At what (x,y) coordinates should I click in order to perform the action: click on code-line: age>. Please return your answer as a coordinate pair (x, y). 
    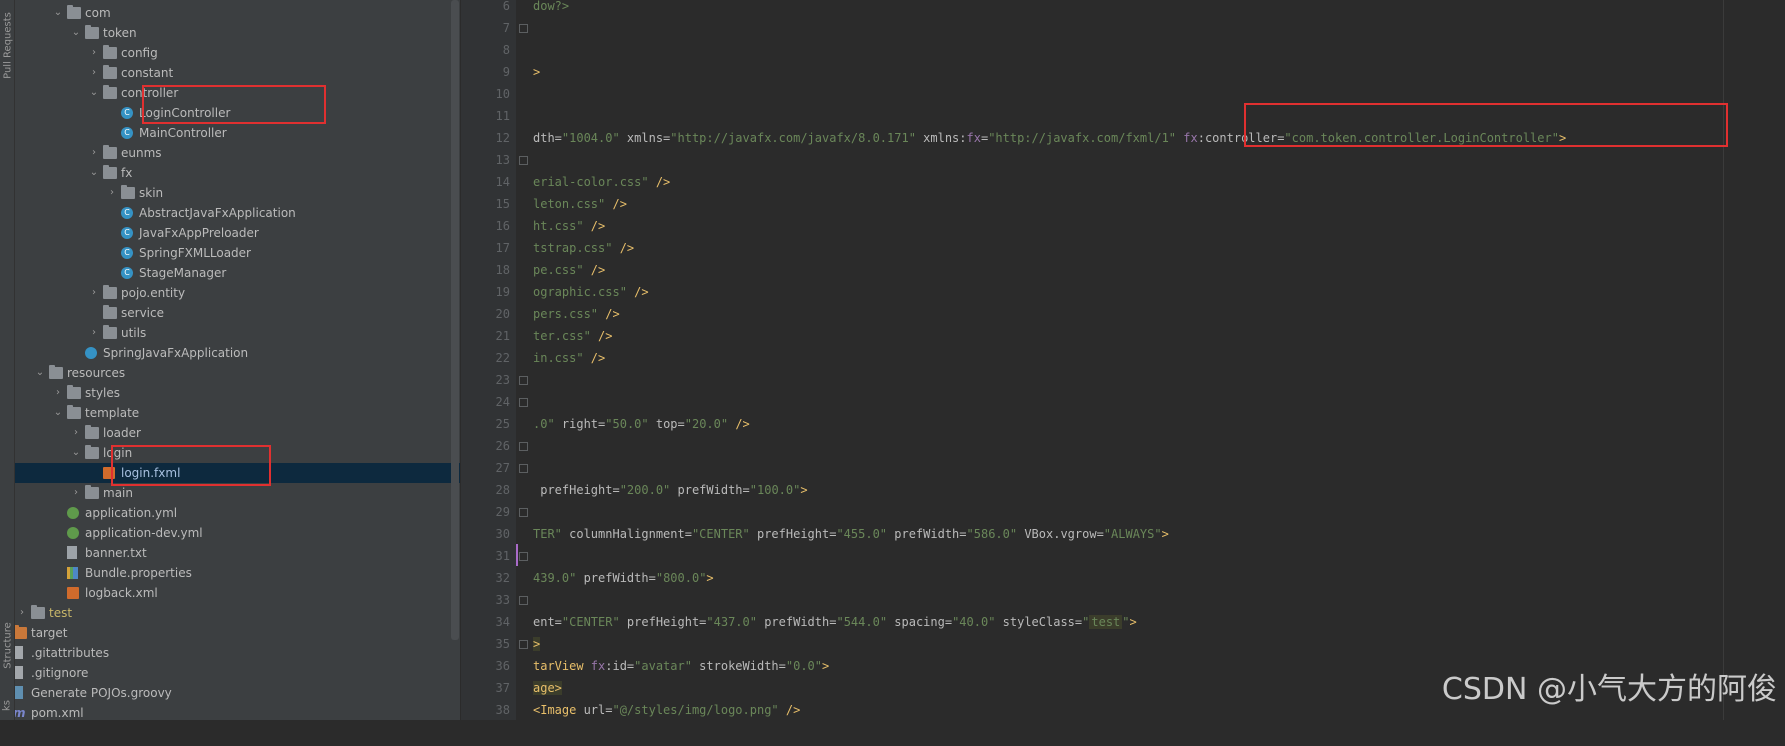
    Looking at the image, I should click on (547, 688).